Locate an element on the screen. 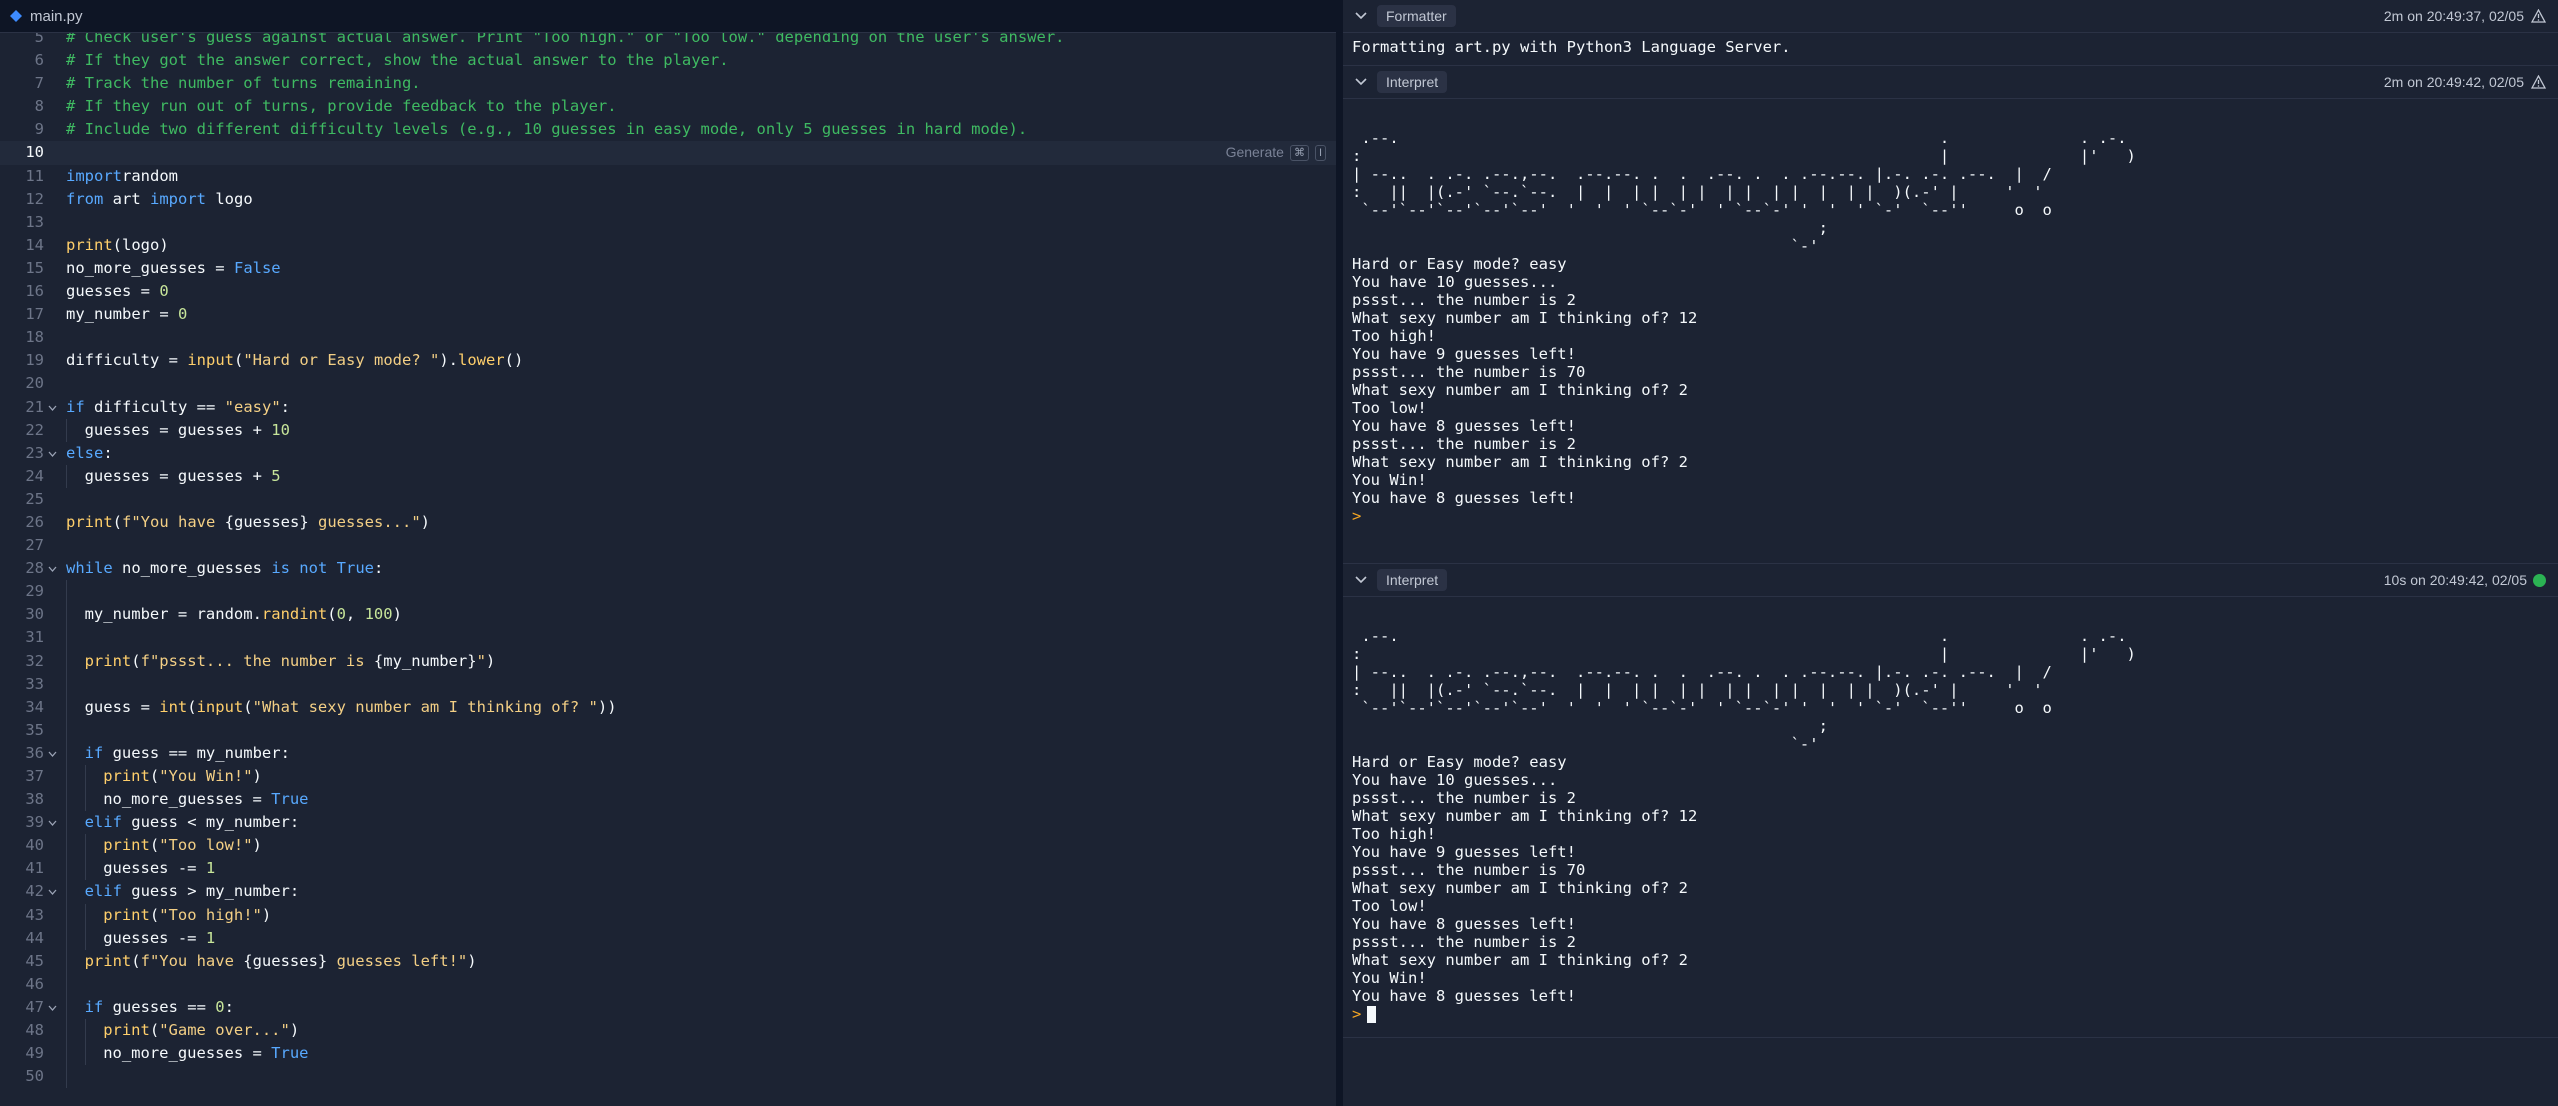  line-number: 35 is located at coordinates (34, 729).